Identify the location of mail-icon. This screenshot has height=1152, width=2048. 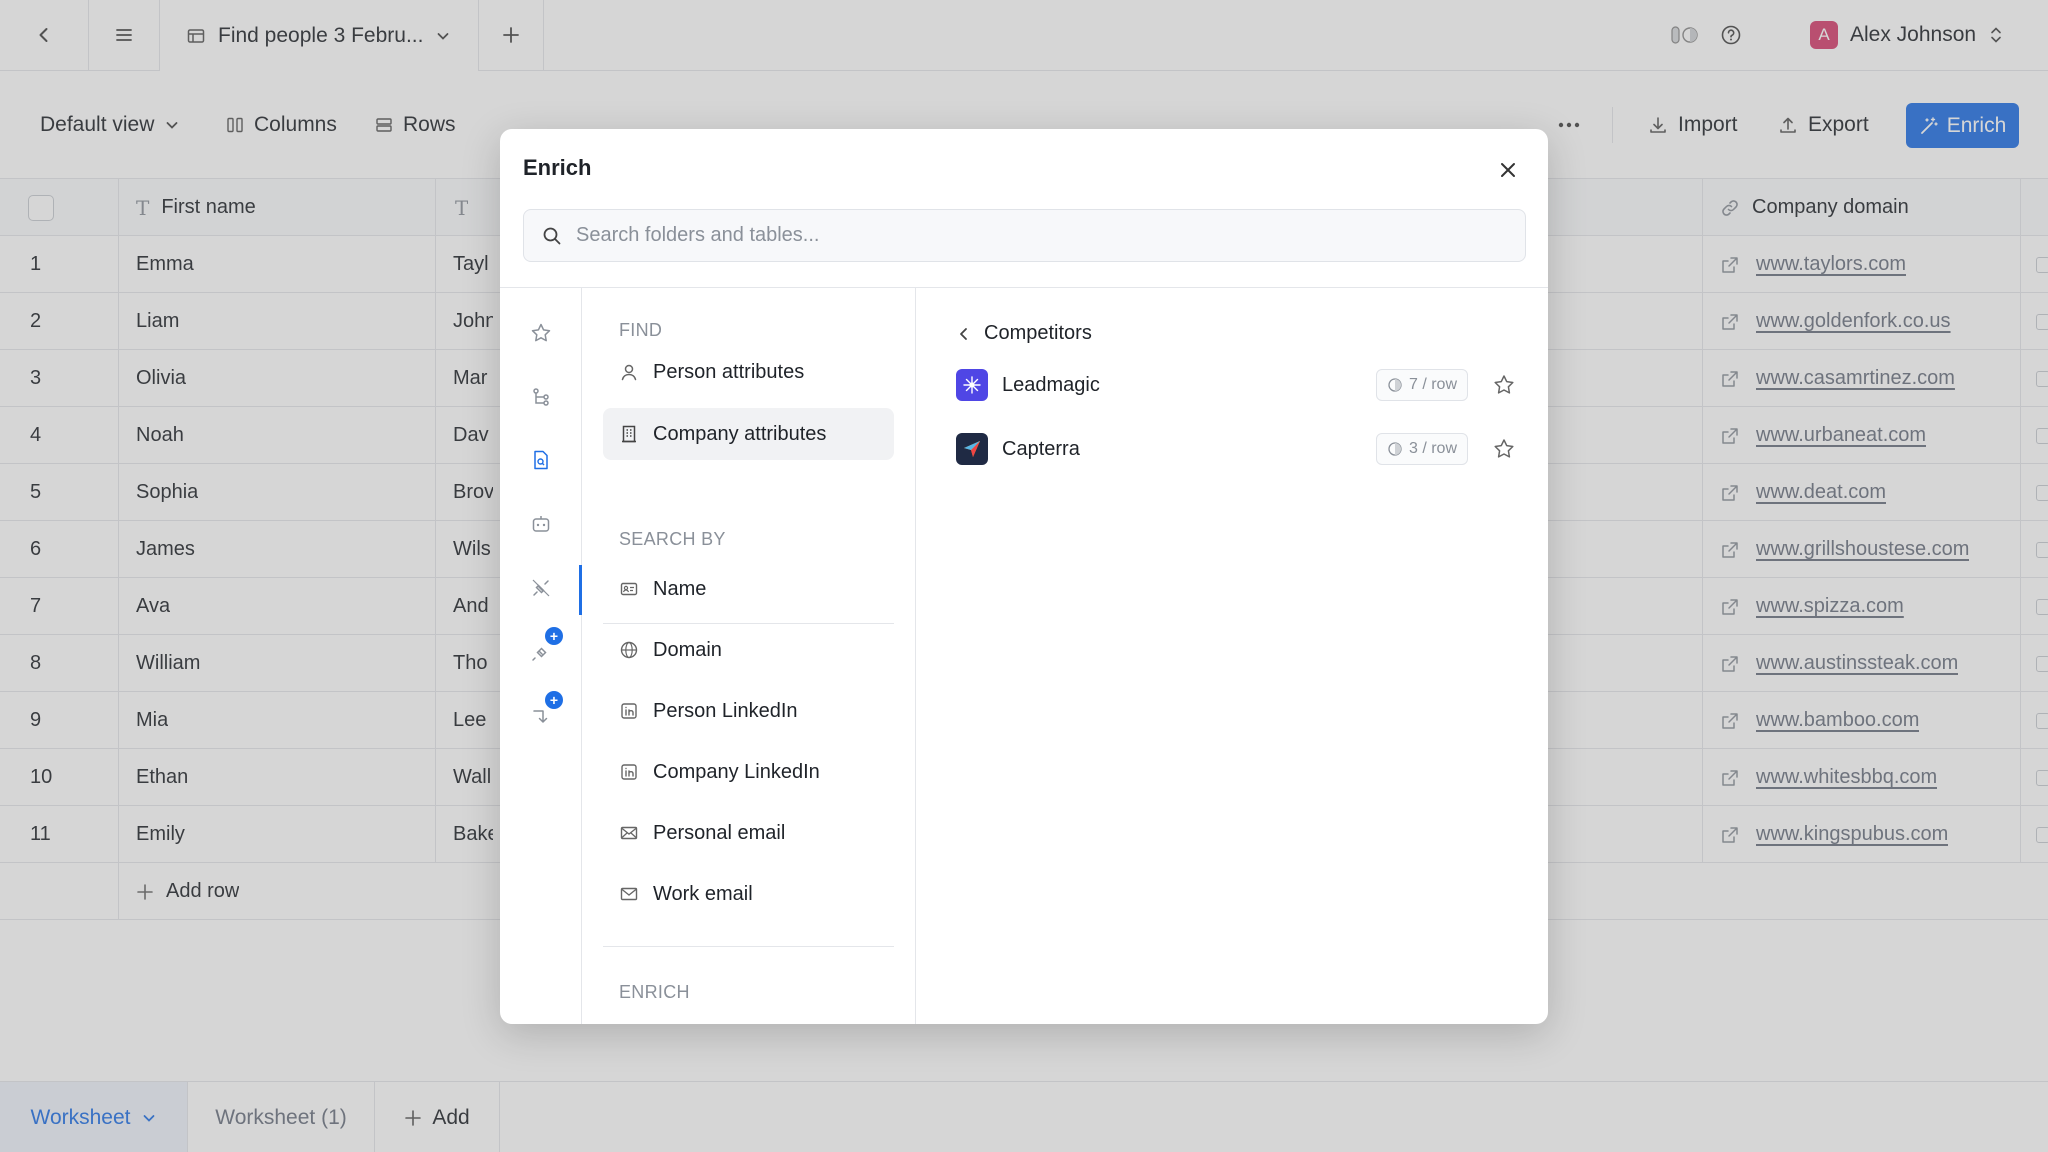
(629, 894).